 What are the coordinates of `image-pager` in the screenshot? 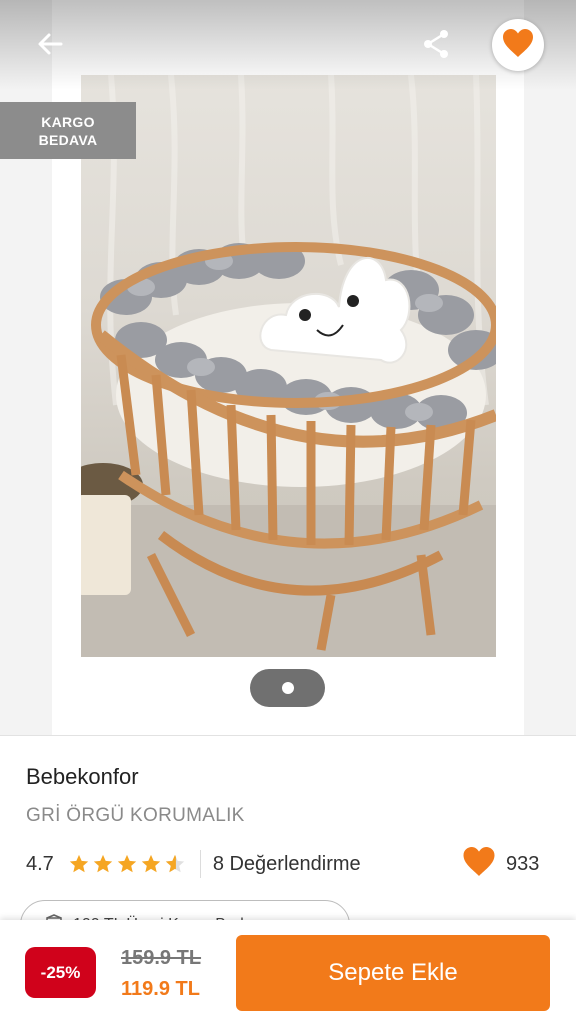 It's located at (287, 688).